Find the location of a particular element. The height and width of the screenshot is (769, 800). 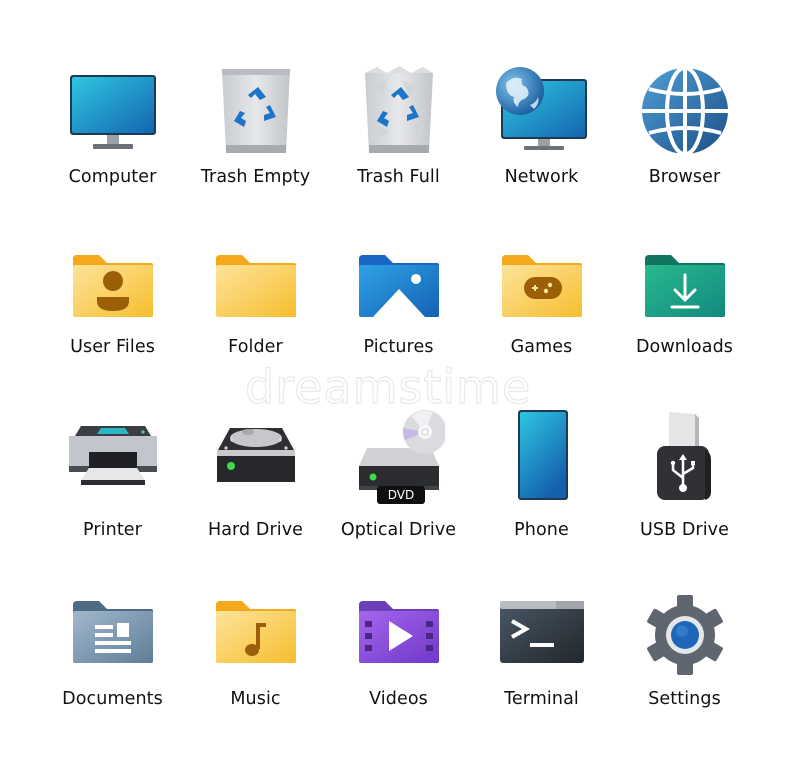

trash-empty-icon is located at coordinates (256, 111).